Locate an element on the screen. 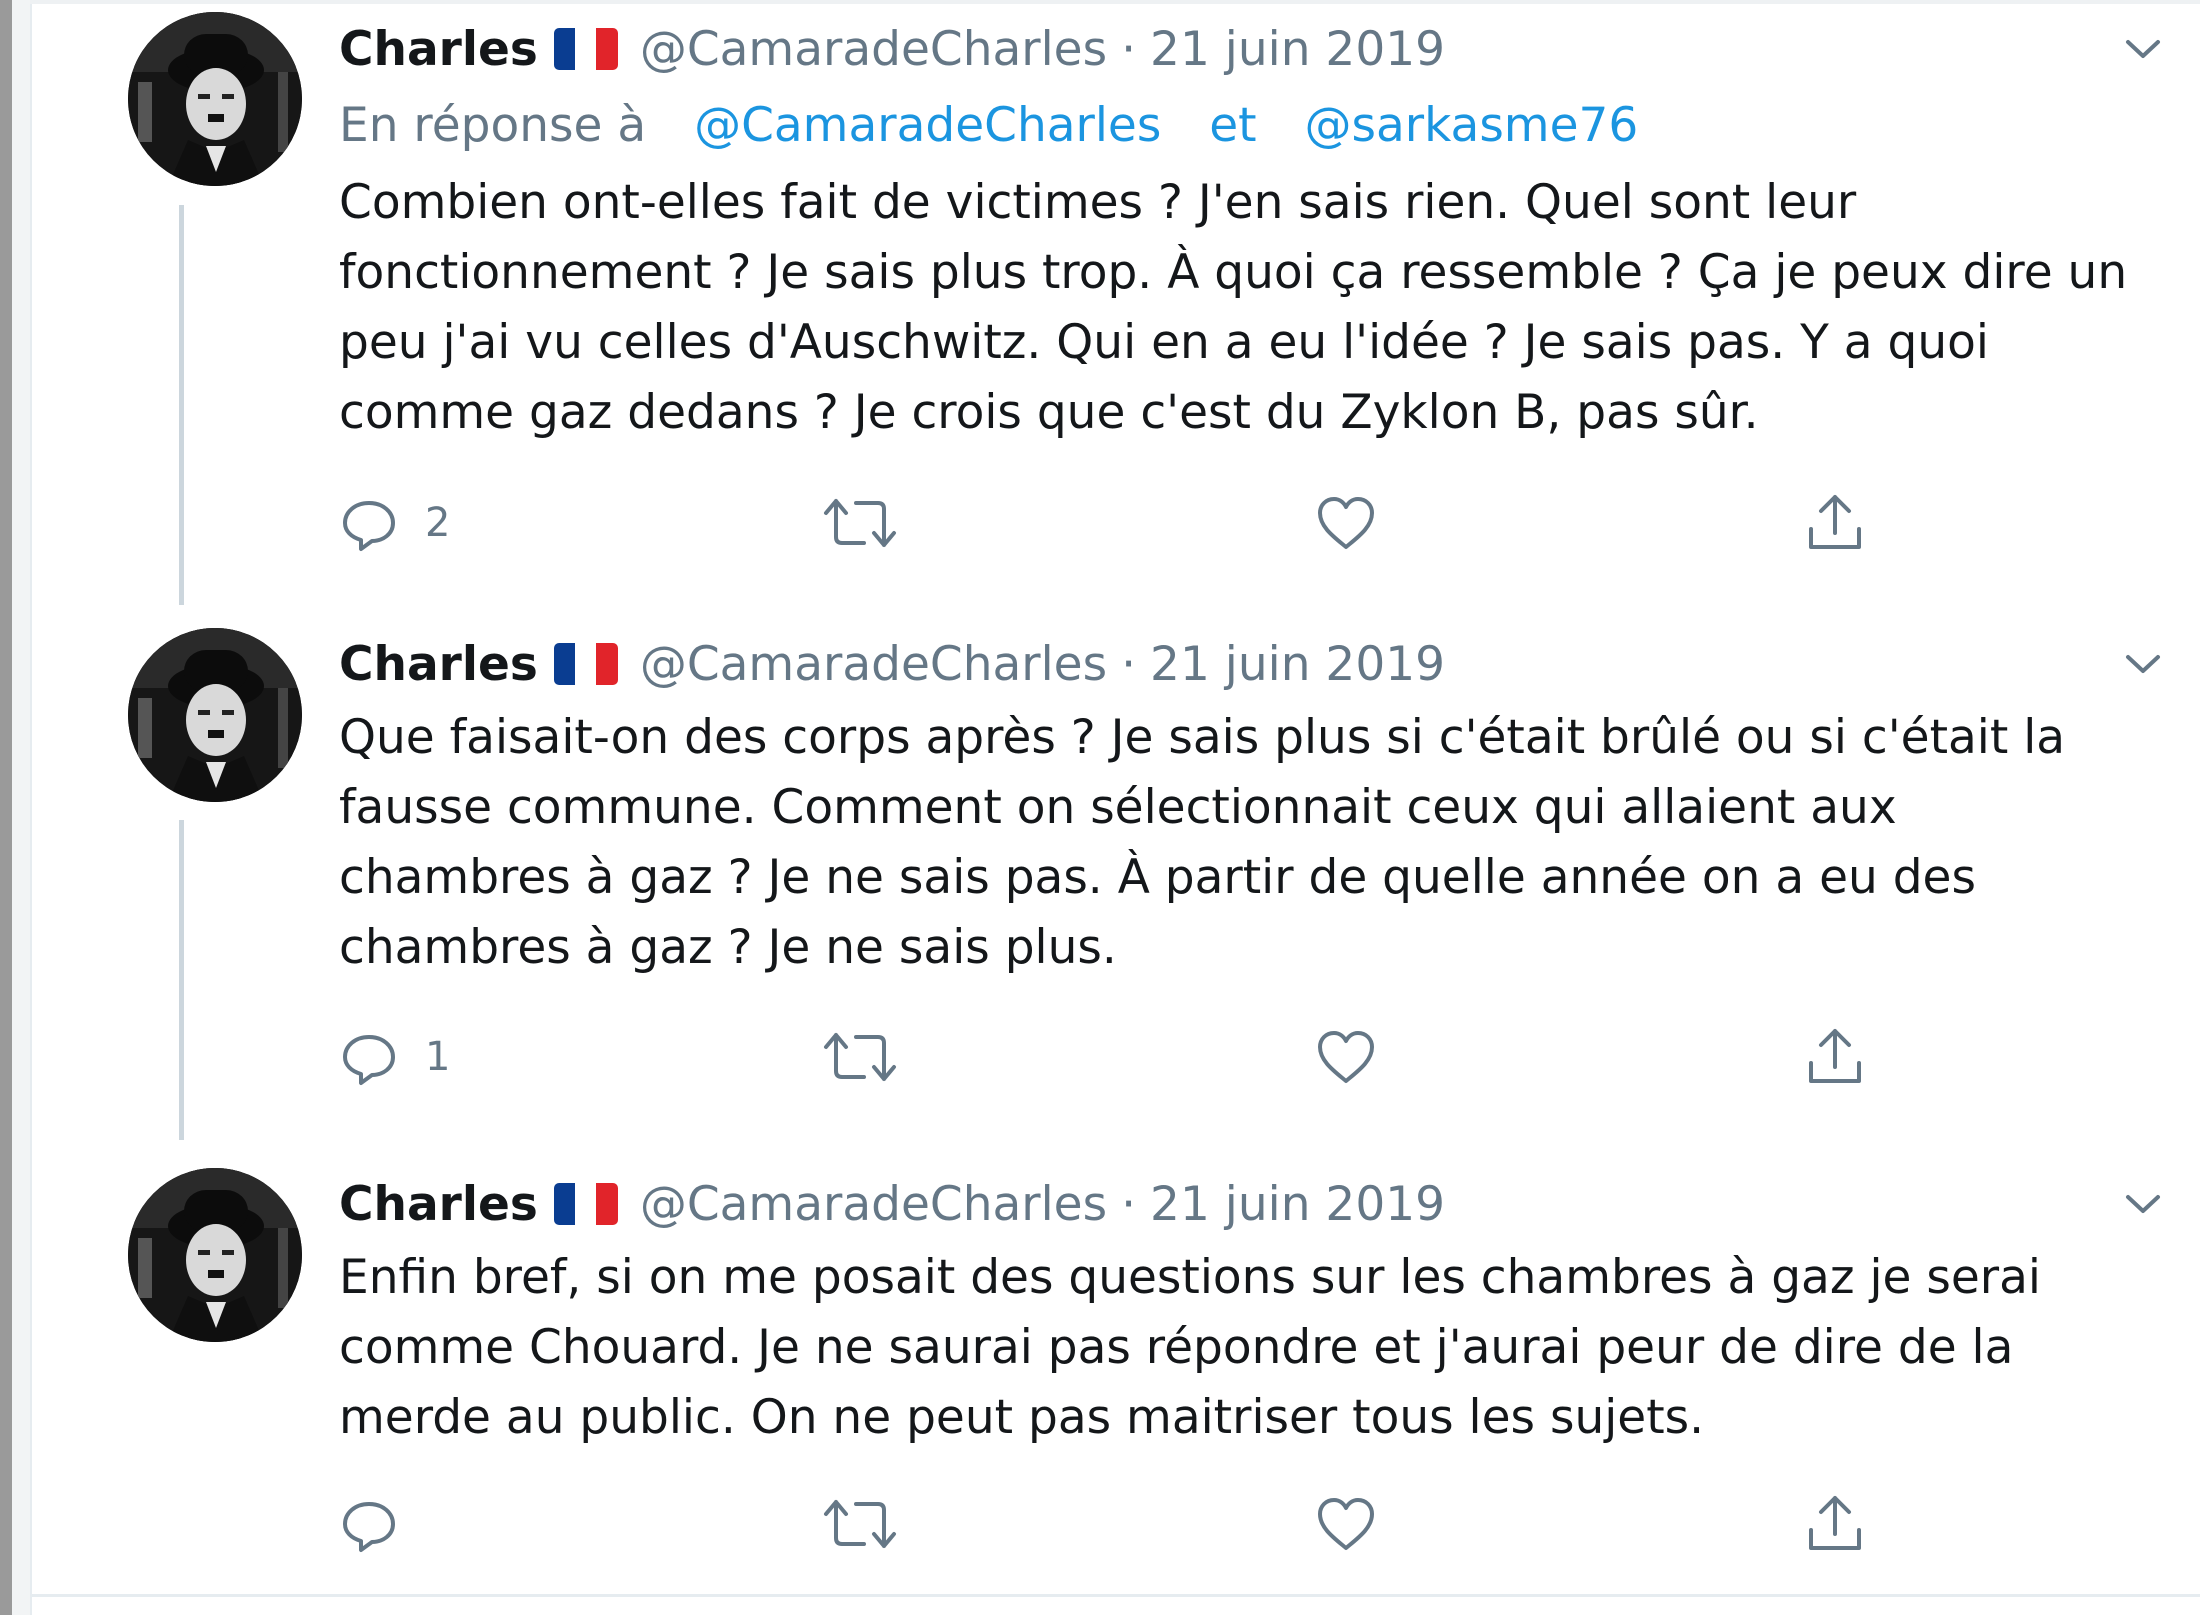 This screenshot has height=1615, width=2200. mention-link: @sarkasme76 is located at coordinates (1472, 125).